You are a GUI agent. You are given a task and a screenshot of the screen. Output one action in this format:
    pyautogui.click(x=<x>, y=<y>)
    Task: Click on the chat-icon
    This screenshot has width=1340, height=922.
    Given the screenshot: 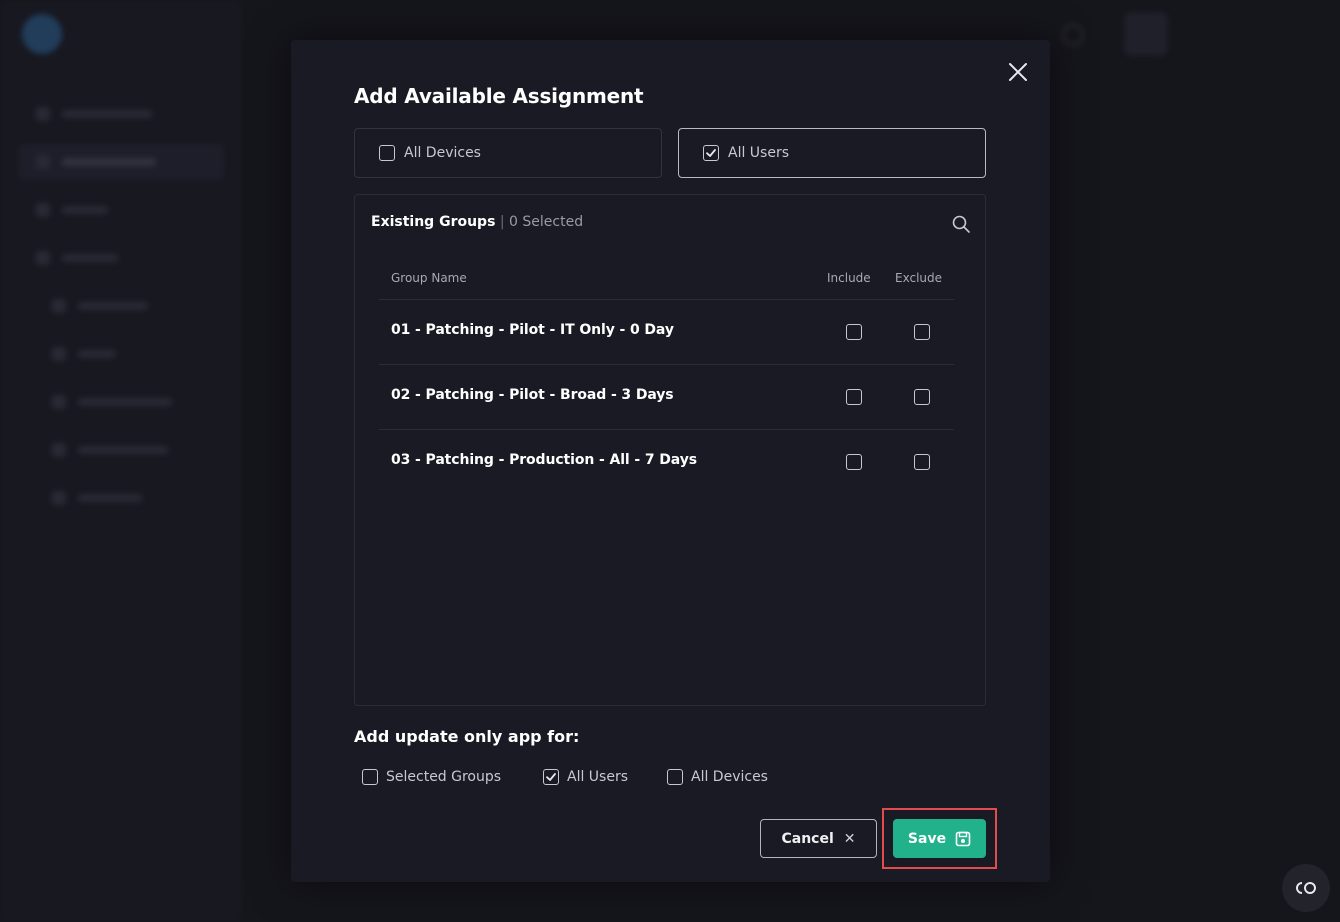 What is the action you would take?
    pyautogui.click(x=1306, y=888)
    